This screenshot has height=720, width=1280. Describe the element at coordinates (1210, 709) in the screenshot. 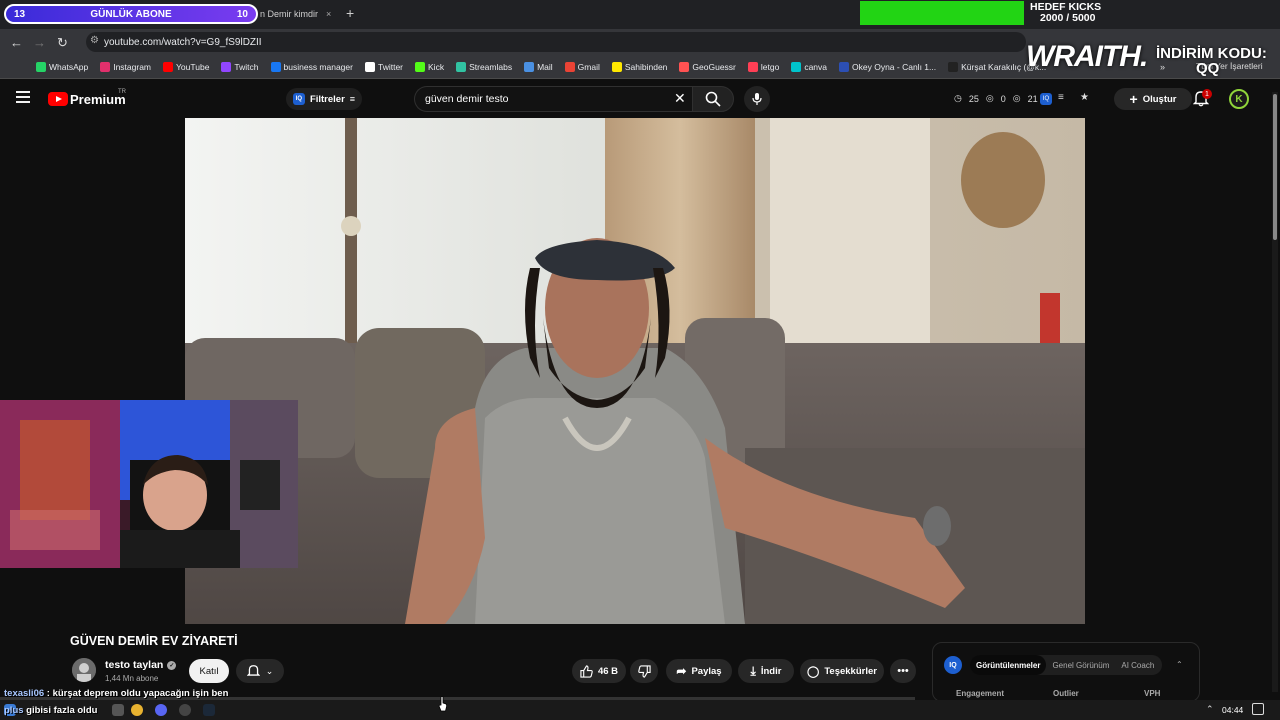

I see `tray-chevron-icon: ⌃` at that location.